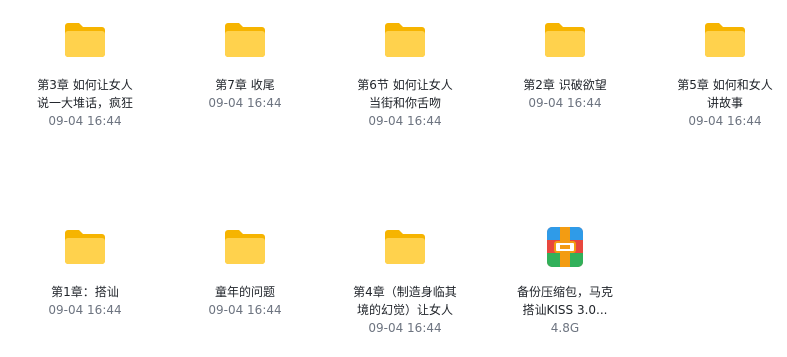  What do you see at coordinates (245, 301) in the screenshot?
I see `item-name: 童年的问题 09-04 16:44` at bounding box center [245, 301].